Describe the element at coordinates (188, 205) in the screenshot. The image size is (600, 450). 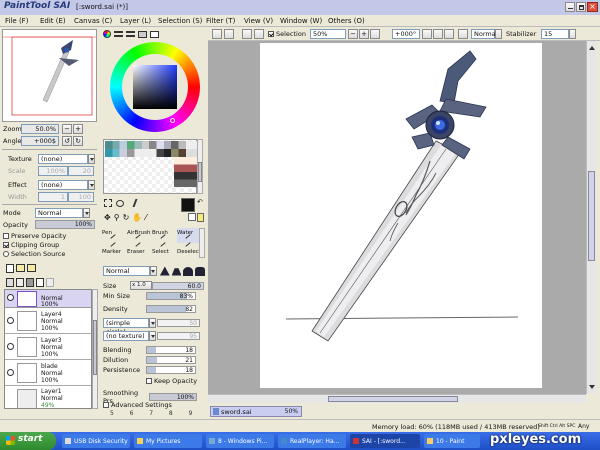
I see `foreground-color` at that location.